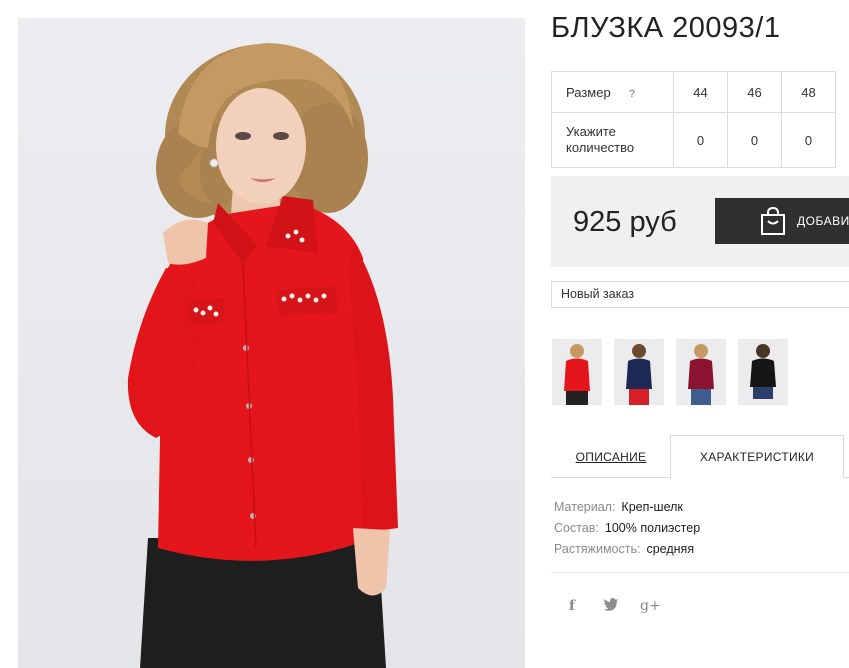 This screenshot has height=668, width=849. What do you see at coordinates (576, 528) in the screenshot?
I see `spec-key: Состав:` at bounding box center [576, 528].